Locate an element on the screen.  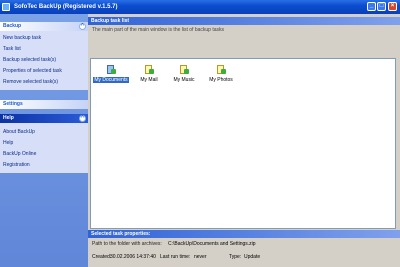
task-list-header: Backup task list is located at coordinates (244, 21).